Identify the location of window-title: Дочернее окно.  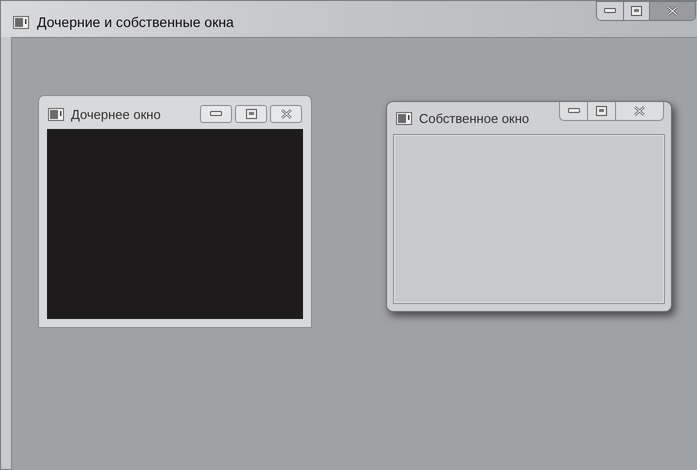
(116, 115).